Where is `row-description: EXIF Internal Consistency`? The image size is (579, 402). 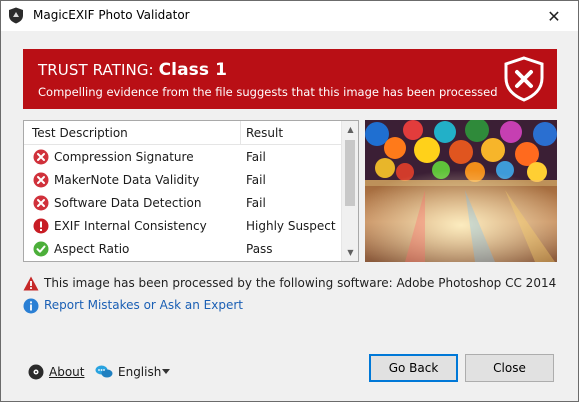
row-description: EXIF Internal Consistency is located at coordinates (130, 226).